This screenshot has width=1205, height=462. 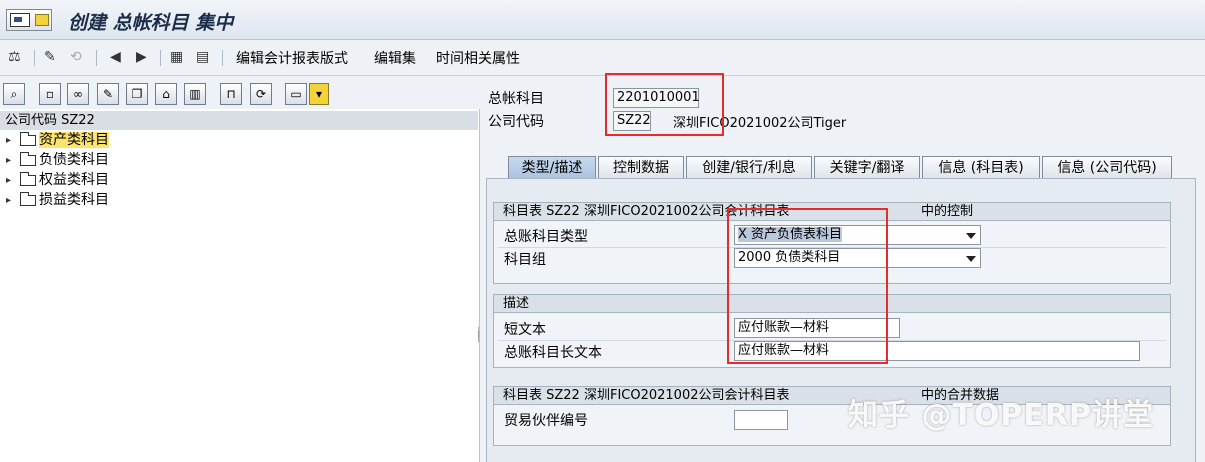 What do you see at coordinates (1001, 415) in the screenshot?
I see `watermark: 知乎 @TOPERP讲堂` at bounding box center [1001, 415].